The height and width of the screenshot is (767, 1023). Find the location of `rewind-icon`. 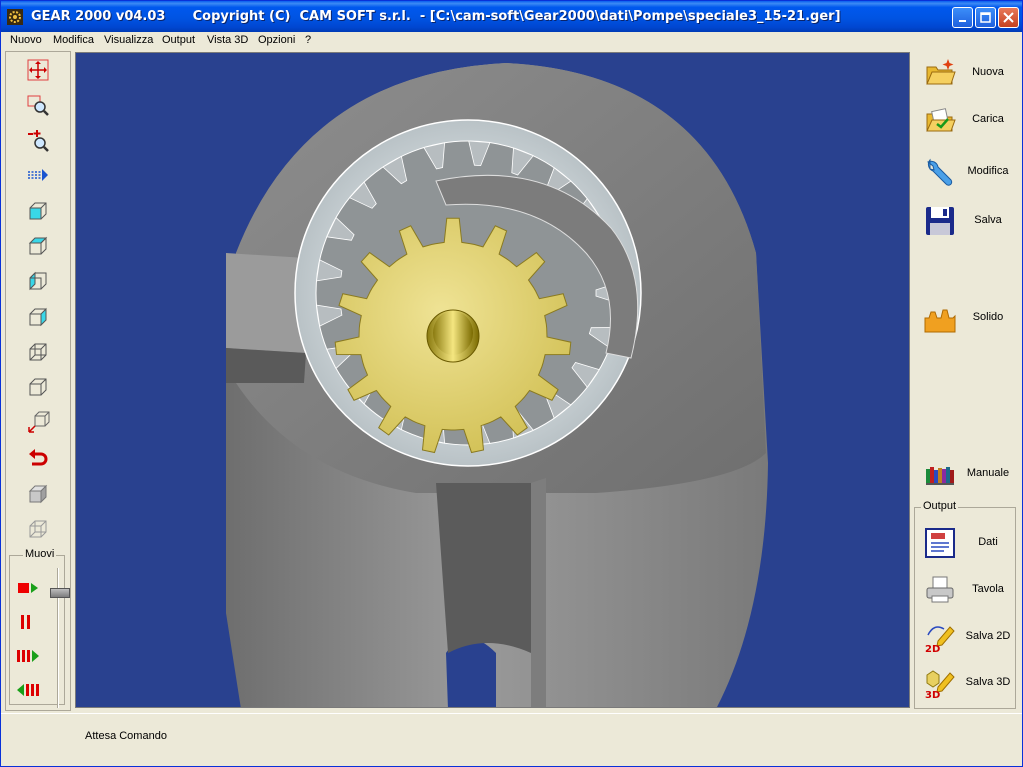

rewind-icon is located at coordinates (28, 690).